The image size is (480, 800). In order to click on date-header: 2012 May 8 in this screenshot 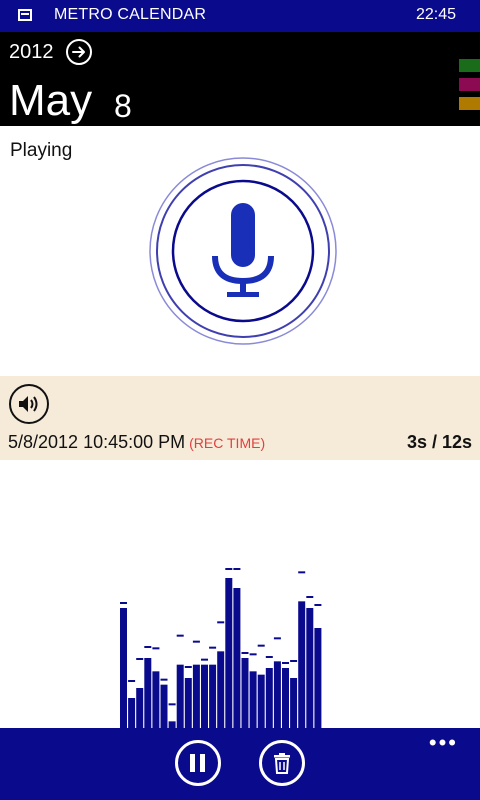, I will do `click(240, 79)`.